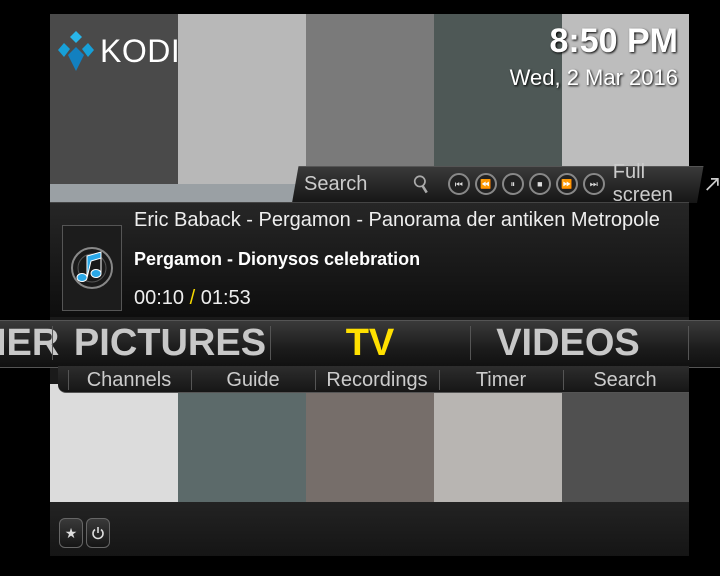 This screenshot has height=576, width=720. What do you see at coordinates (421, 184) in the screenshot?
I see `search-icon` at bounding box center [421, 184].